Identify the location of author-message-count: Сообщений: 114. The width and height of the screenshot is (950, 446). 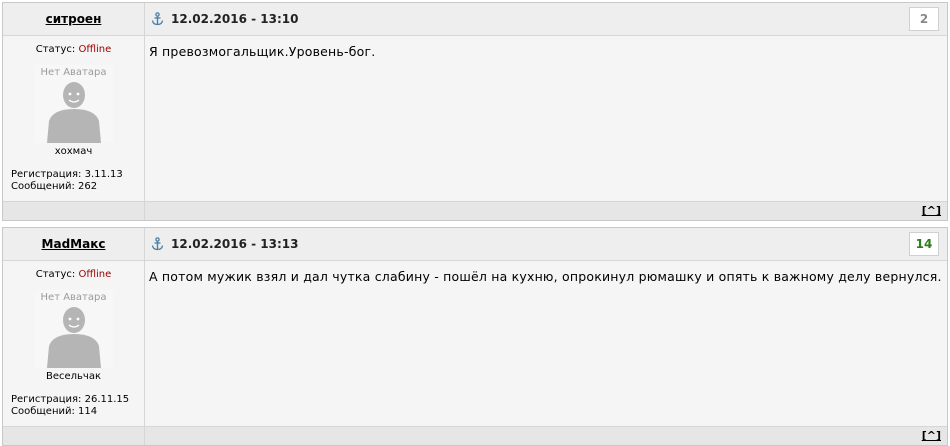
(54, 411).